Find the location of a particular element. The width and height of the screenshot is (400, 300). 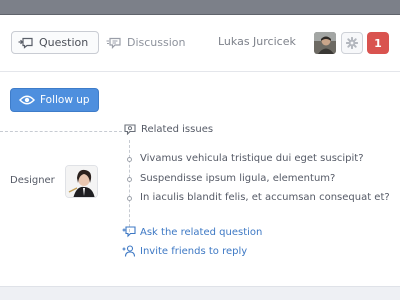

notification-badge: 1 is located at coordinates (378, 43).